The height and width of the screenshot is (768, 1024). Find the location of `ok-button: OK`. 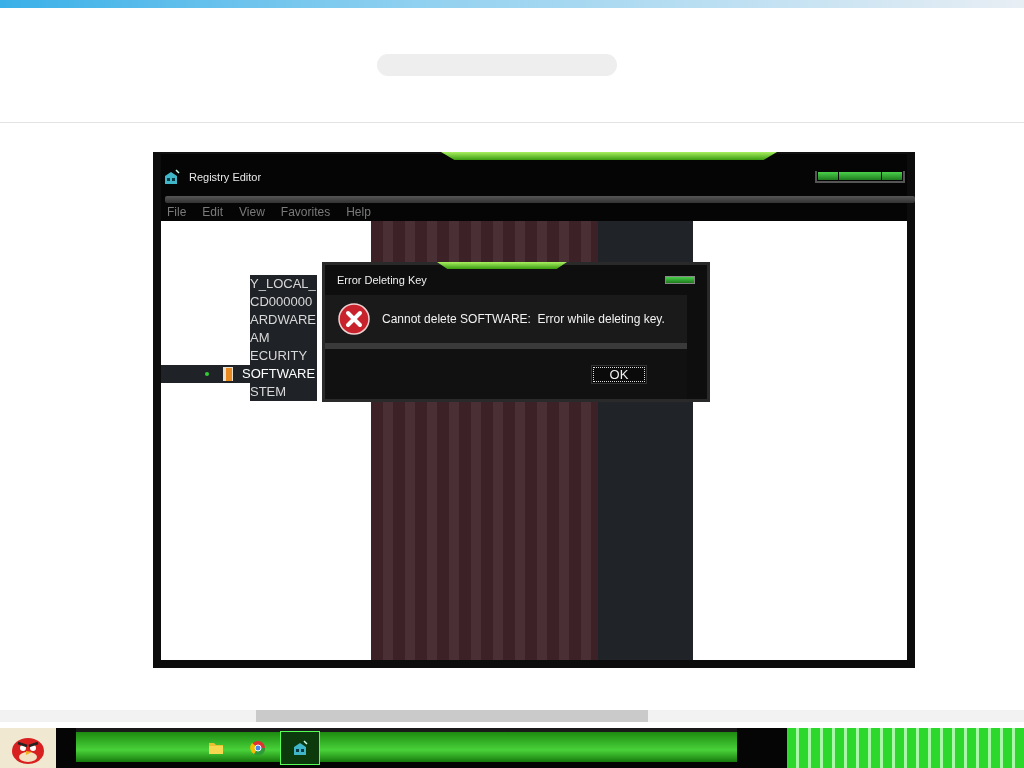

ok-button: OK is located at coordinates (619, 374).